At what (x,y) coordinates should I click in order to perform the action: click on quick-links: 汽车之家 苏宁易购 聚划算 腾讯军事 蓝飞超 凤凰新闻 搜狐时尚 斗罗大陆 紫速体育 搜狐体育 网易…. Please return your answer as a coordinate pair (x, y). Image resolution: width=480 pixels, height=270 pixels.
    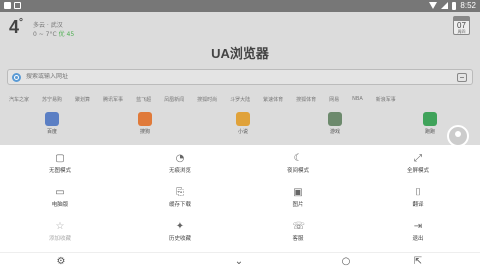
    Looking at the image, I should click on (209, 99).